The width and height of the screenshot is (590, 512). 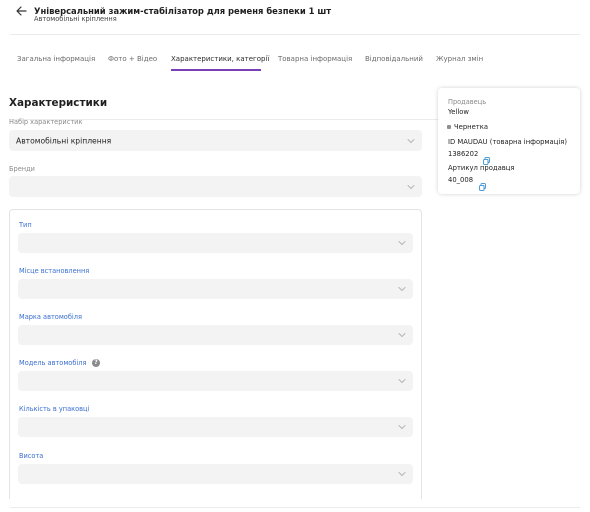 What do you see at coordinates (75, 19) in the screenshot?
I see `page-subtitle: Автомобільні кріплення` at bounding box center [75, 19].